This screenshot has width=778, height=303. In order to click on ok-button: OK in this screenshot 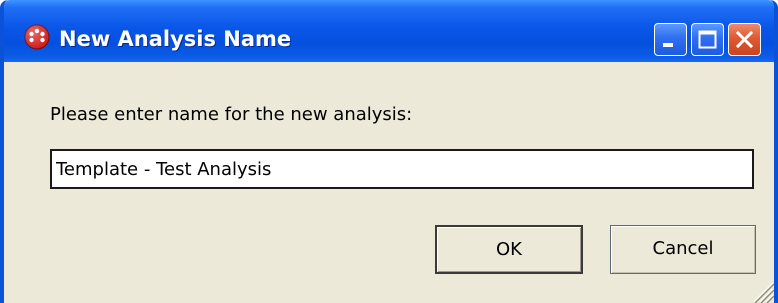, I will do `click(509, 249)`.